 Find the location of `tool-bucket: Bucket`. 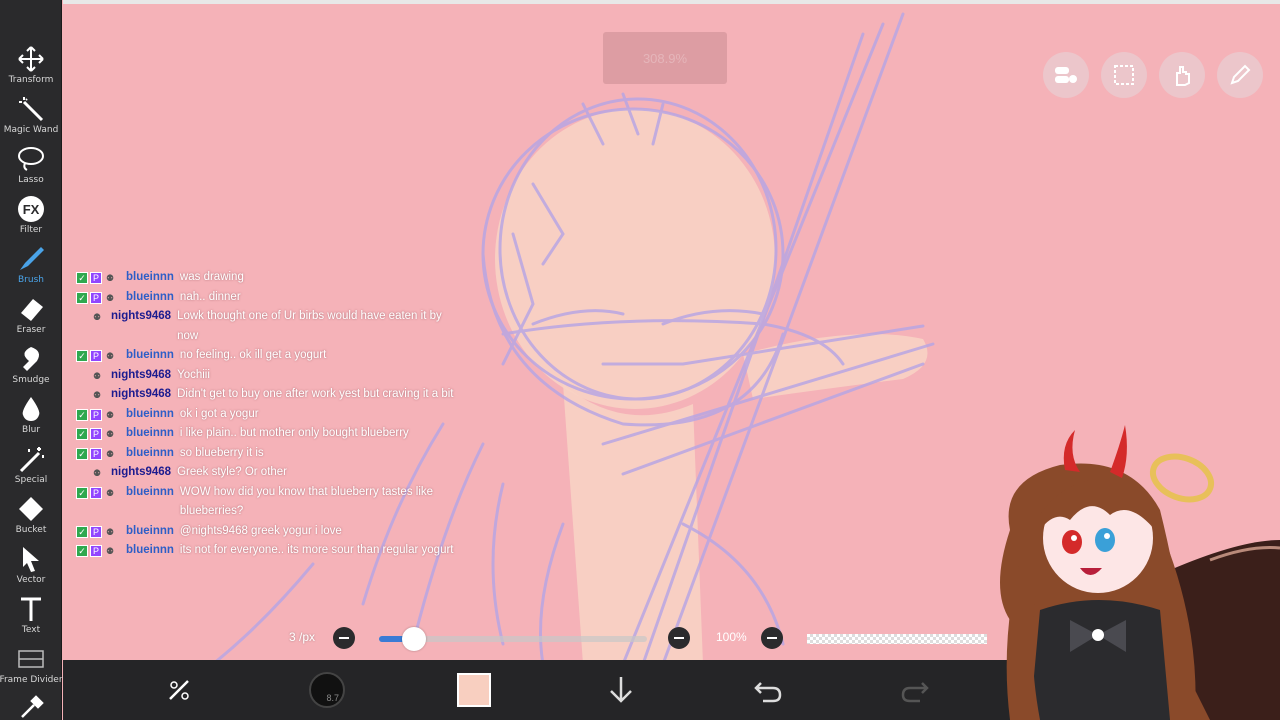

tool-bucket: Bucket is located at coordinates (31, 519).